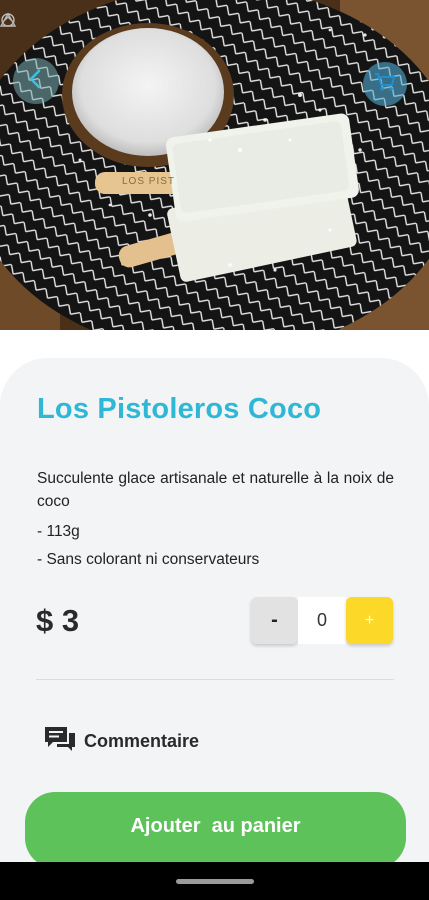 The width and height of the screenshot is (429, 900). What do you see at coordinates (274, 620) in the screenshot?
I see `quantity-decrease-button: -` at bounding box center [274, 620].